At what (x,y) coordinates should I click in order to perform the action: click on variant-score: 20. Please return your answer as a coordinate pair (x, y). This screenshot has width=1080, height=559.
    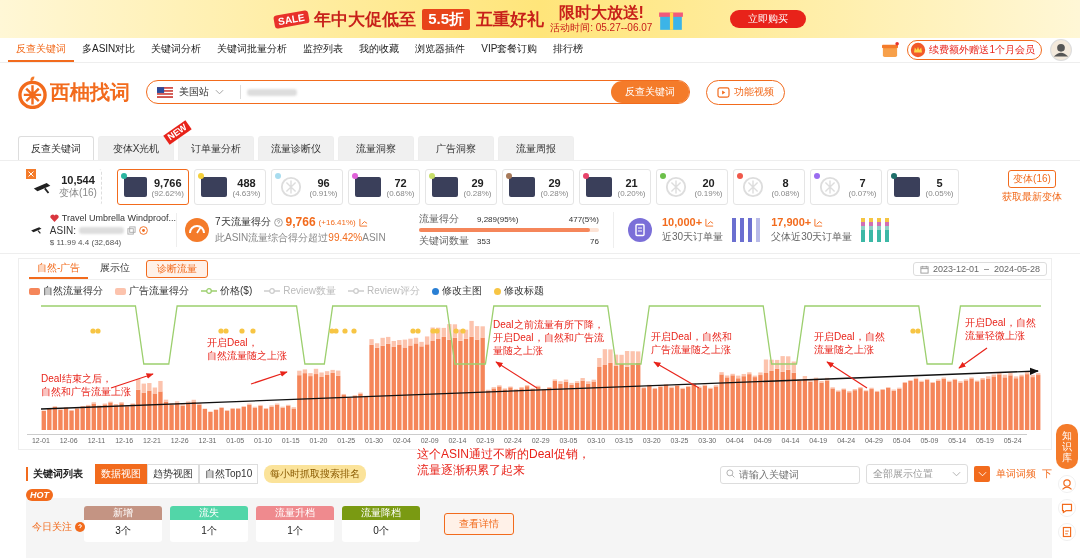
    Looking at the image, I should click on (708, 182).